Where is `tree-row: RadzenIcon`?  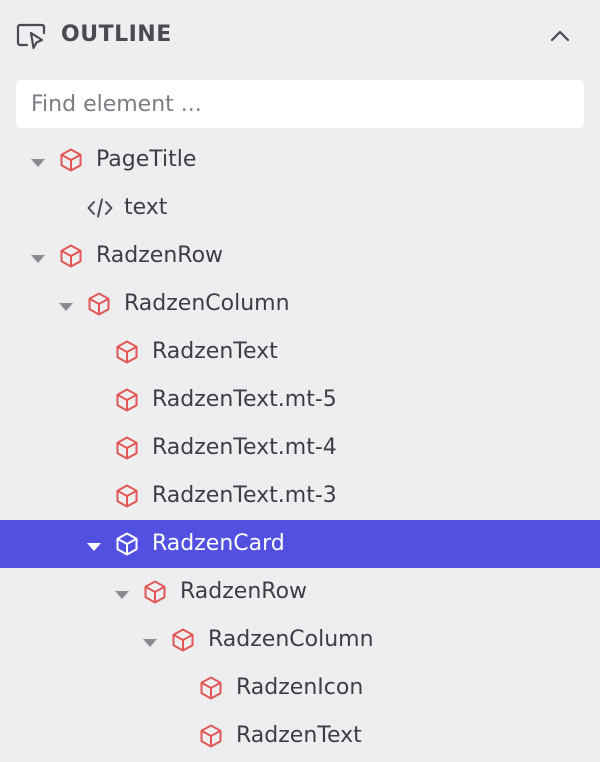 tree-row: RadzenIcon is located at coordinates (300, 688).